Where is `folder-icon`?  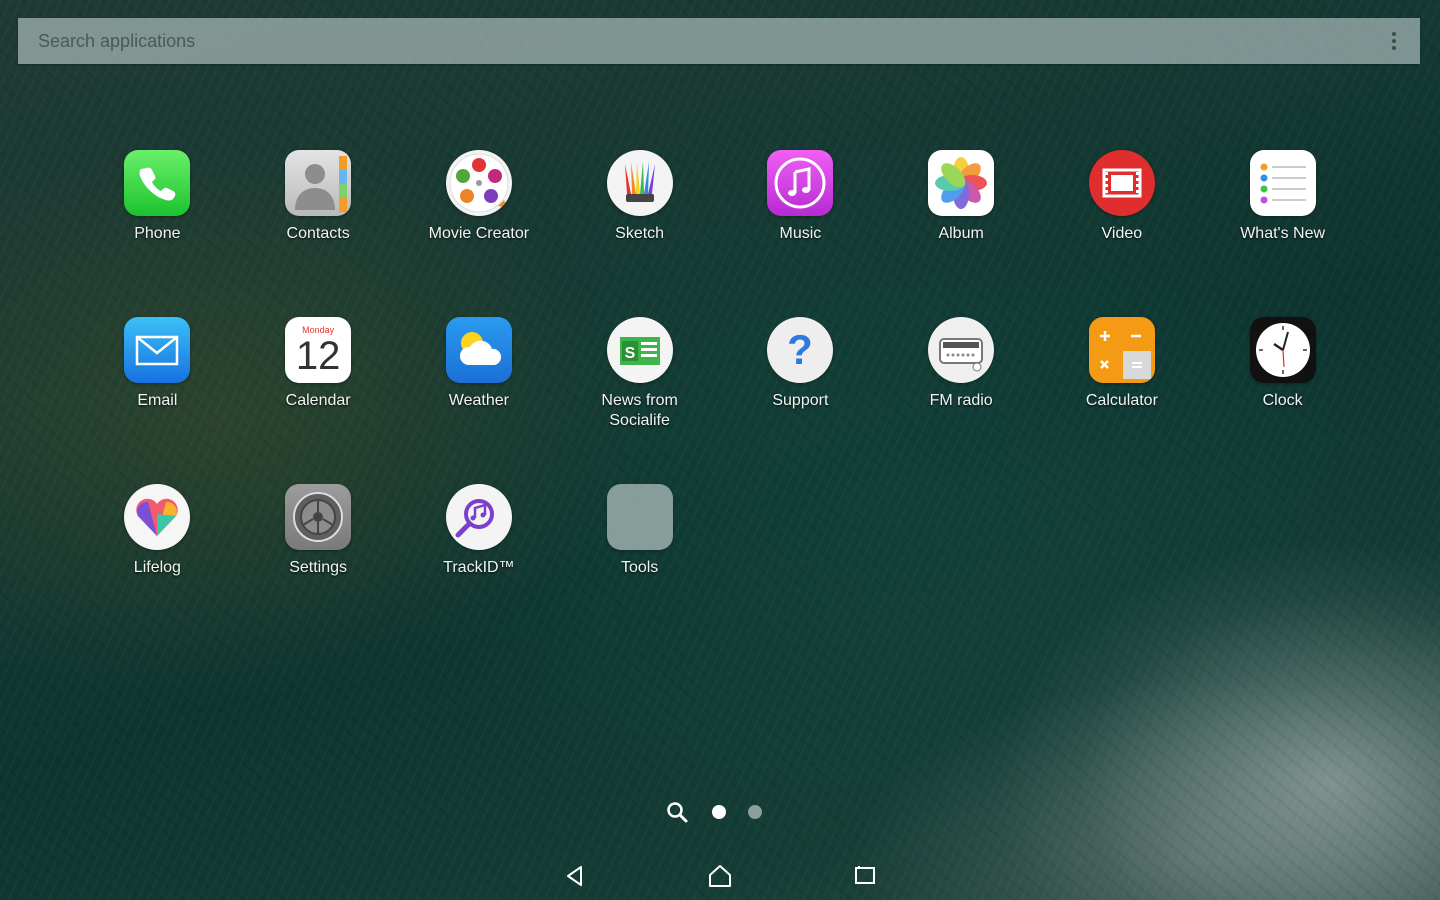
folder-icon is located at coordinates (639, 517).